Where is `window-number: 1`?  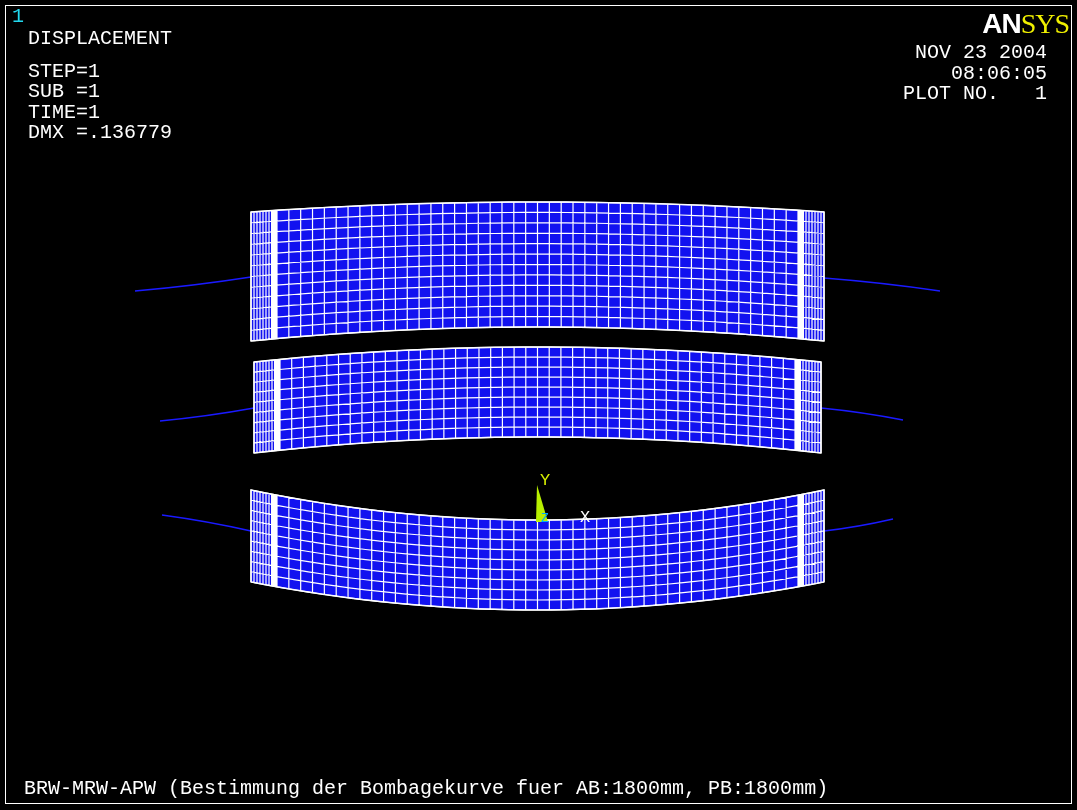 window-number: 1 is located at coordinates (18, 17).